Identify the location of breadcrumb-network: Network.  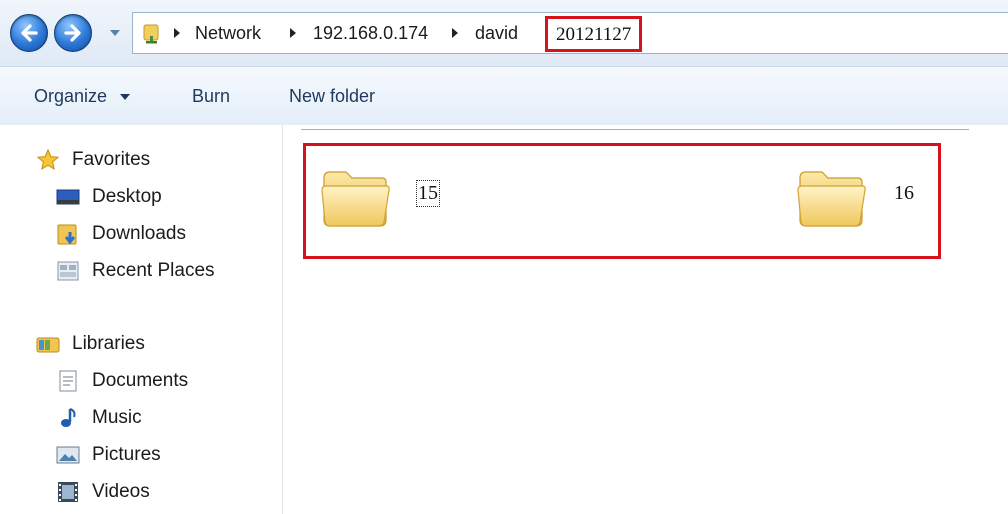
(228, 33).